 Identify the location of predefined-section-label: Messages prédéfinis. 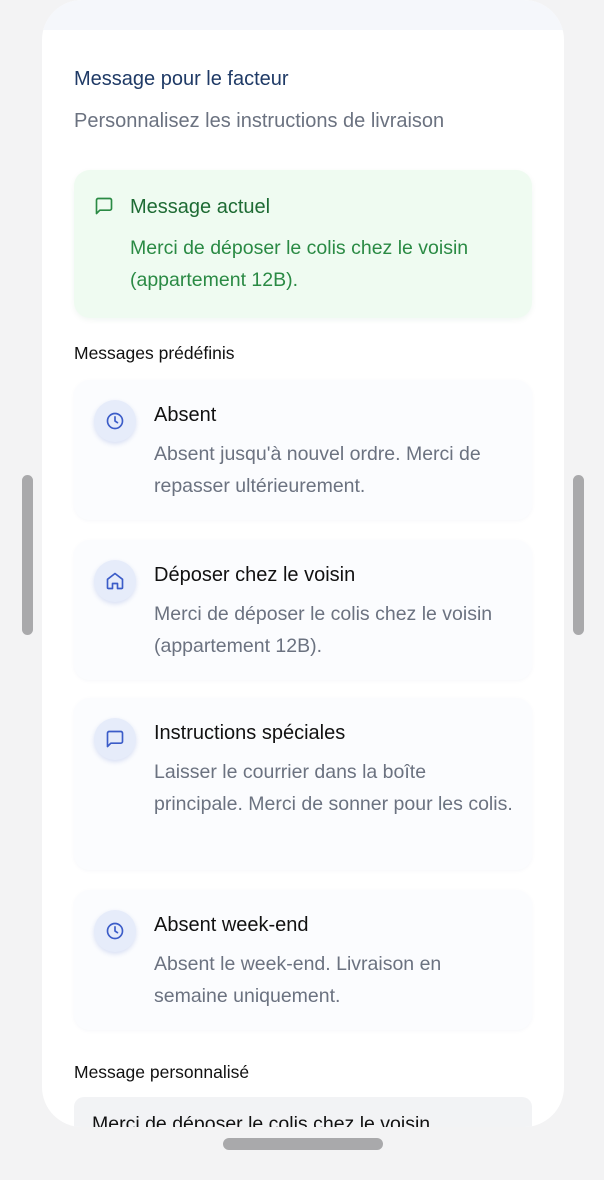
(154, 353).